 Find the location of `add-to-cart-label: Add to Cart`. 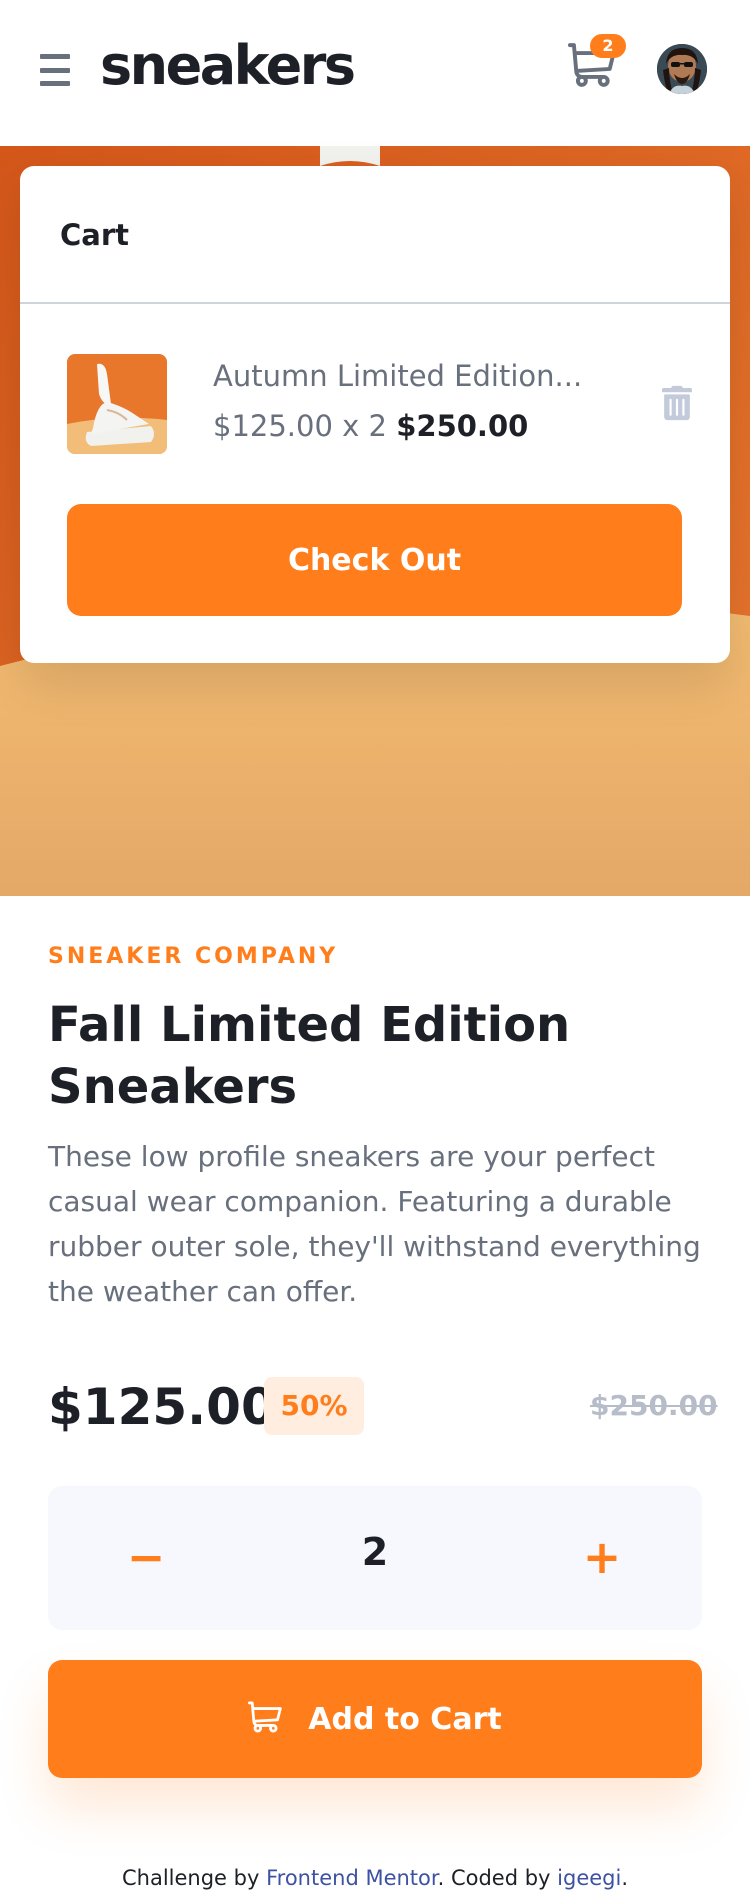

add-to-cart-label: Add to Cart is located at coordinates (405, 1719).